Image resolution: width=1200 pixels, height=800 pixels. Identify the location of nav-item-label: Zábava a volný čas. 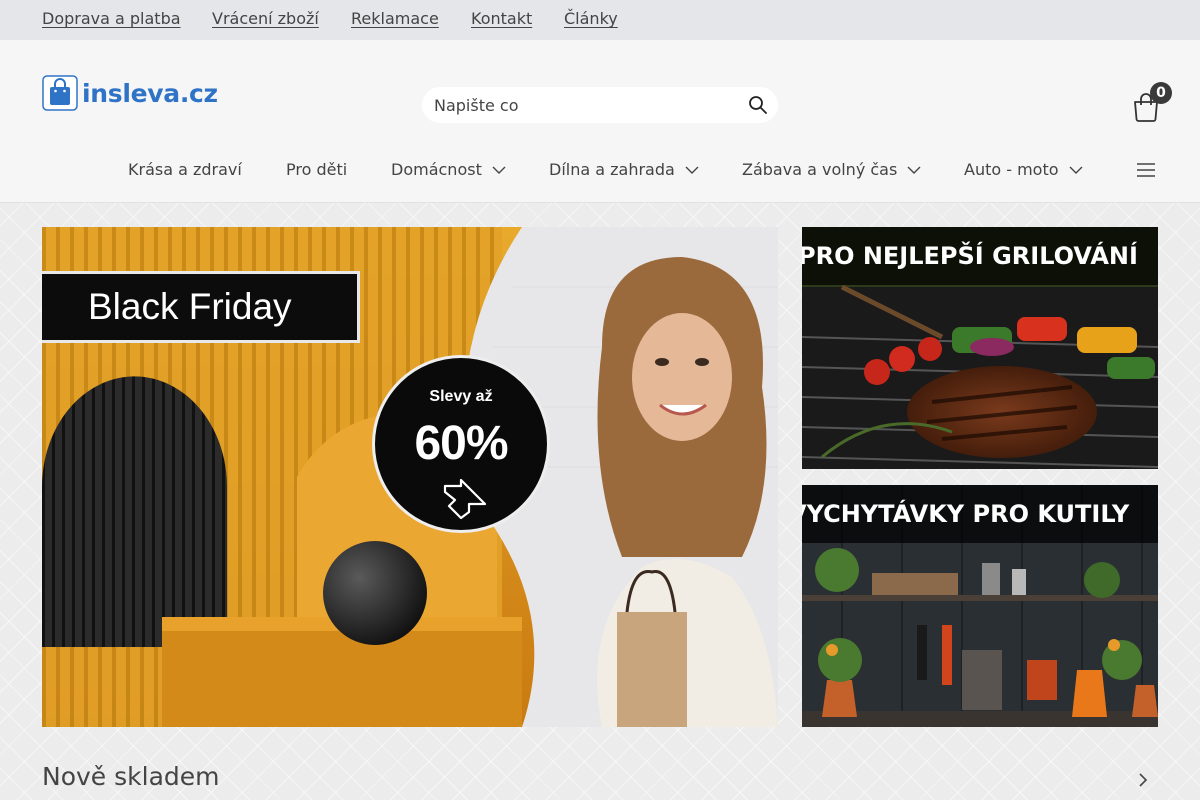
(820, 169).